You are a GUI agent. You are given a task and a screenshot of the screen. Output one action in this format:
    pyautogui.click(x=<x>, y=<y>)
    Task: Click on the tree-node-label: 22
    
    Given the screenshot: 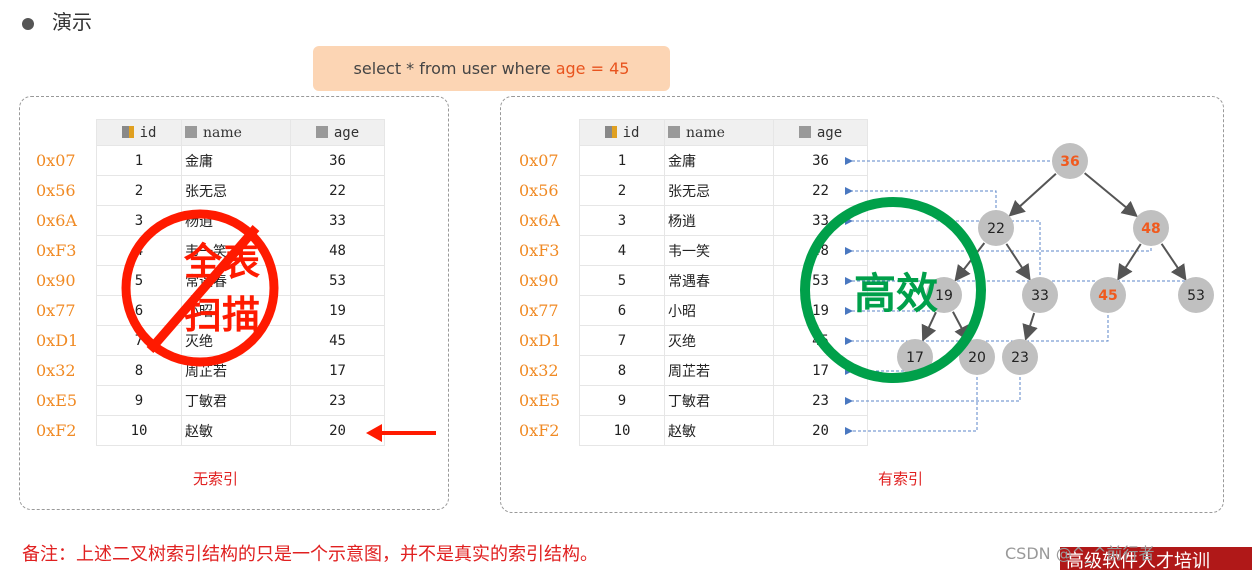 What is the action you would take?
    pyautogui.click(x=996, y=229)
    